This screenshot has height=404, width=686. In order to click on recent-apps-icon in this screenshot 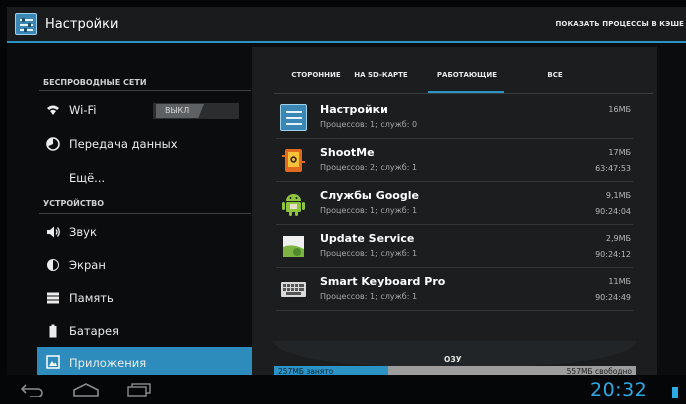, I will do `click(139, 390)`.